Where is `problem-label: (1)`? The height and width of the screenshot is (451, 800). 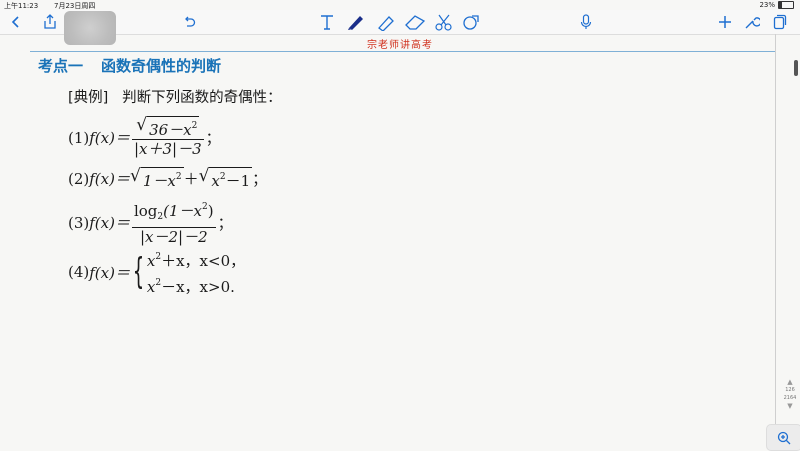
problem-label: (1) is located at coordinates (79, 137).